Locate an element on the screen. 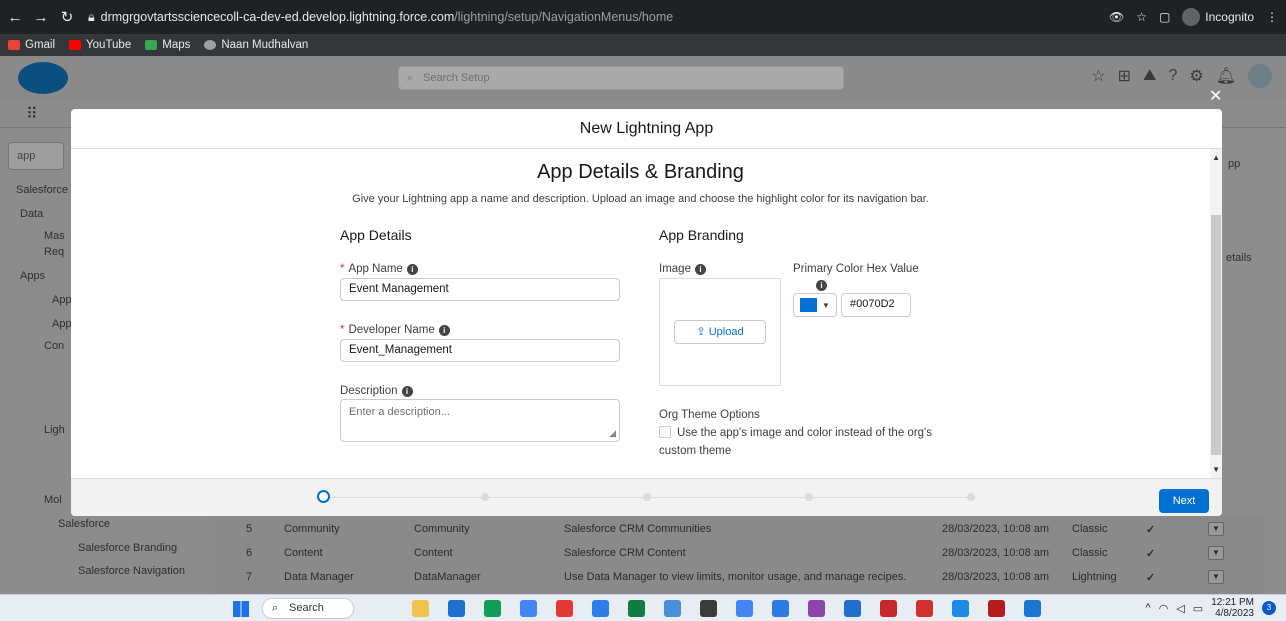 The width and height of the screenshot is (1286, 621). back-icon: ← is located at coordinates (15, 17).